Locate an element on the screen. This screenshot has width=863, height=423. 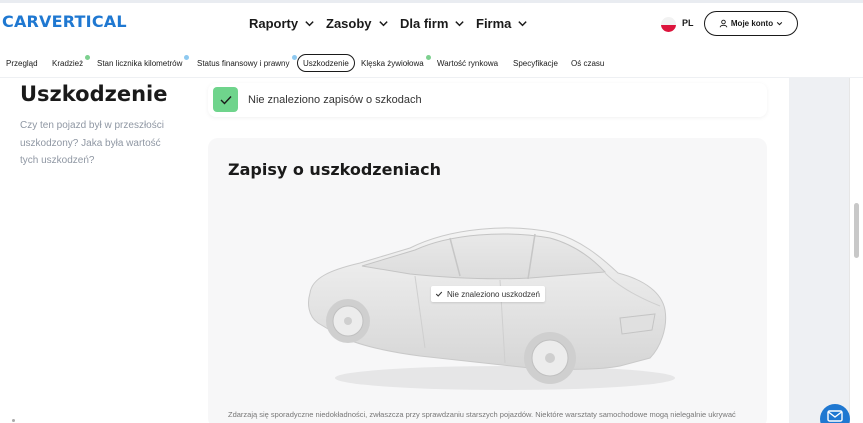
tab-przeglad: Przegląd is located at coordinates (22, 63).